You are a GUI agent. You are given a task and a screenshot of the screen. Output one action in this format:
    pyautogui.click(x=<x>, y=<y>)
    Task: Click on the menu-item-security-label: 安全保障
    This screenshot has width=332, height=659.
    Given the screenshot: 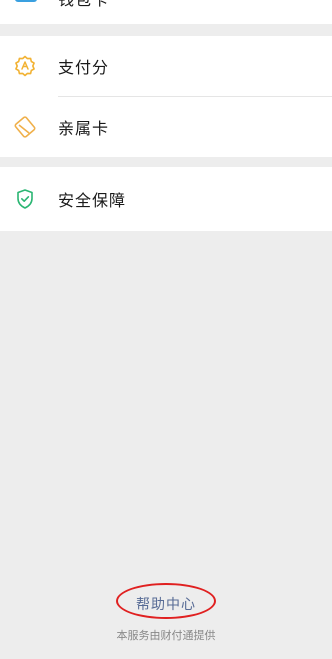 What is the action you would take?
    pyautogui.click(x=92, y=200)
    